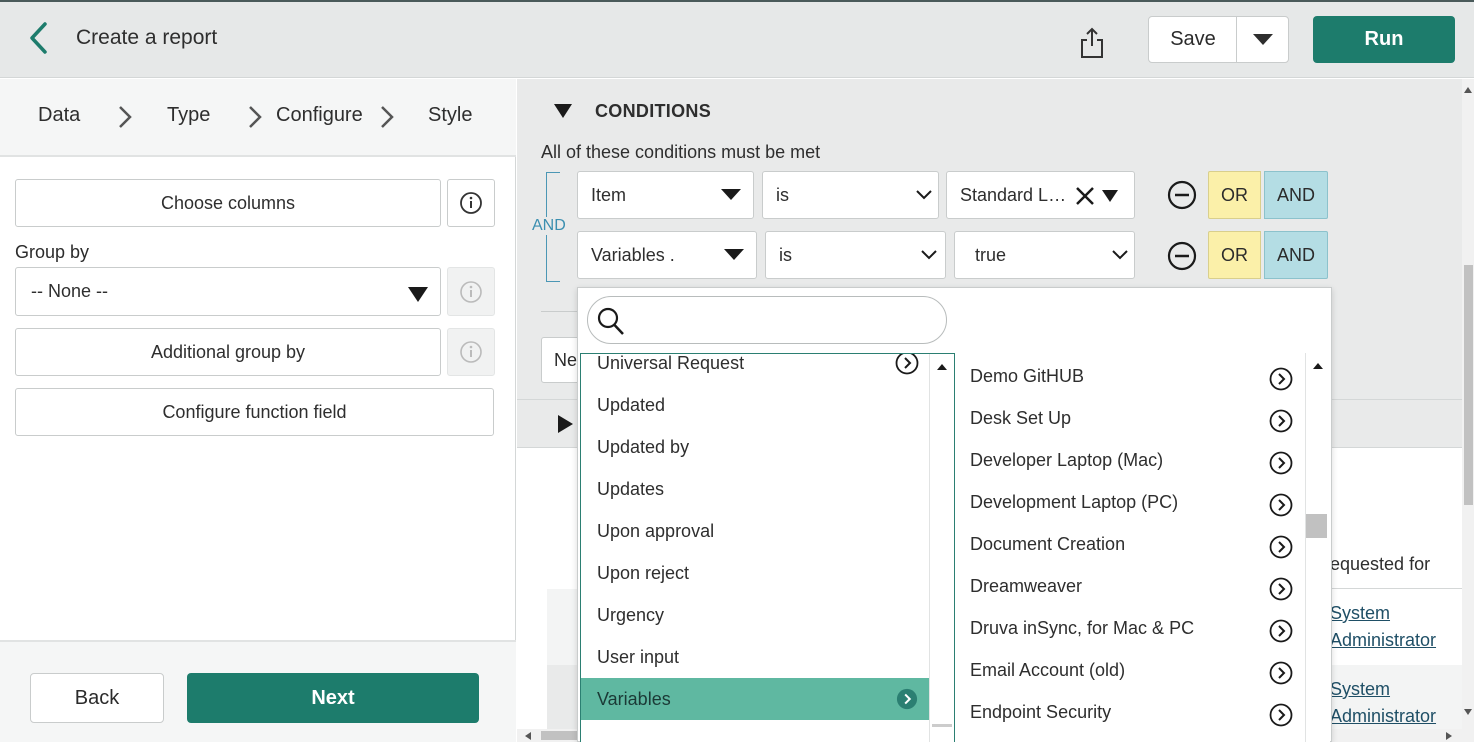 This screenshot has width=1474, height=742. What do you see at coordinates (755, 657) in the screenshot?
I see `list-item: User input` at bounding box center [755, 657].